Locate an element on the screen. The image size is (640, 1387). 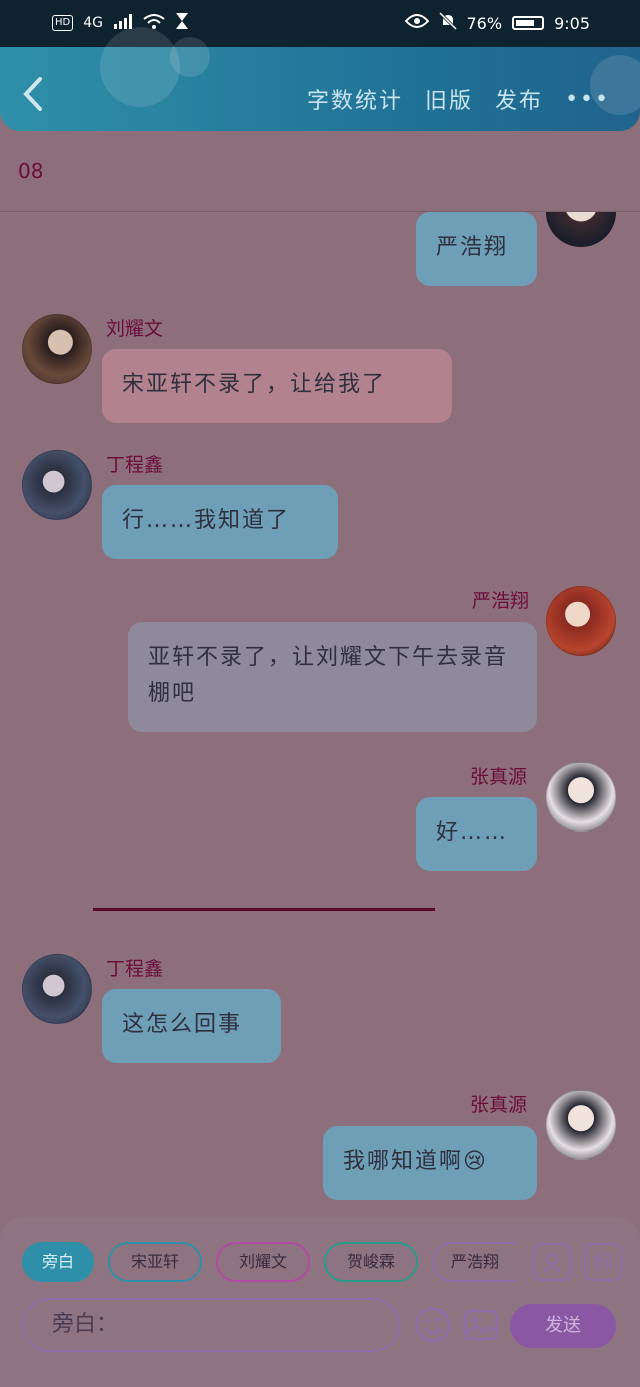
message-bubble: 我哪知道啊😢 is located at coordinates (430, 1163).